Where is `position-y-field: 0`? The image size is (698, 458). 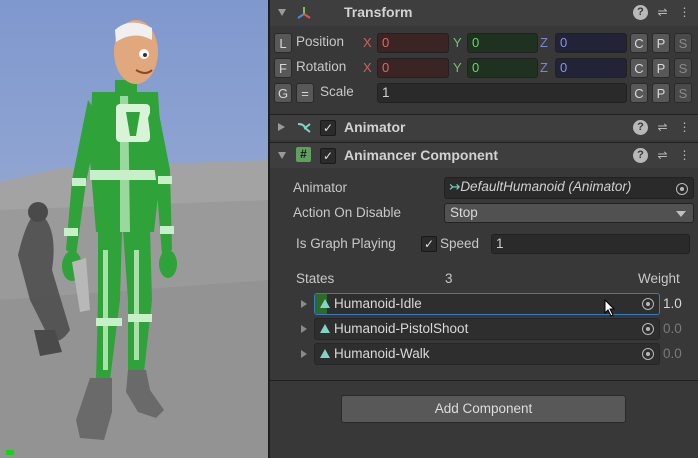 position-y-field: 0 is located at coordinates (502, 43).